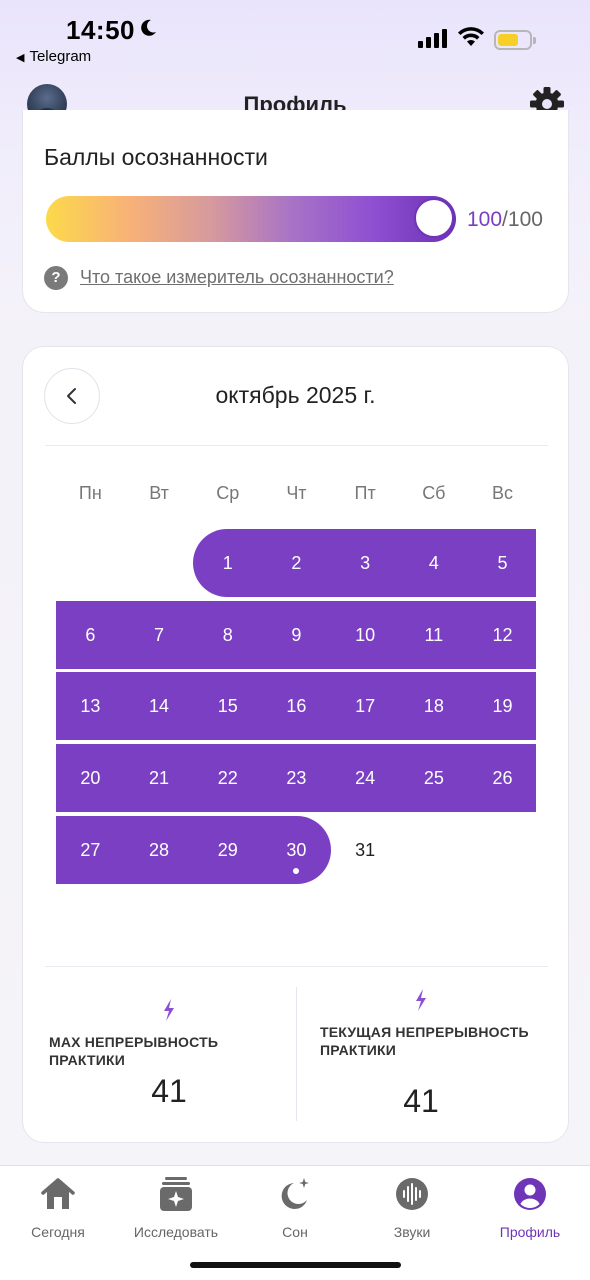  Describe the element at coordinates (530, 1194) in the screenshot. I see `profile-icon` at that location.